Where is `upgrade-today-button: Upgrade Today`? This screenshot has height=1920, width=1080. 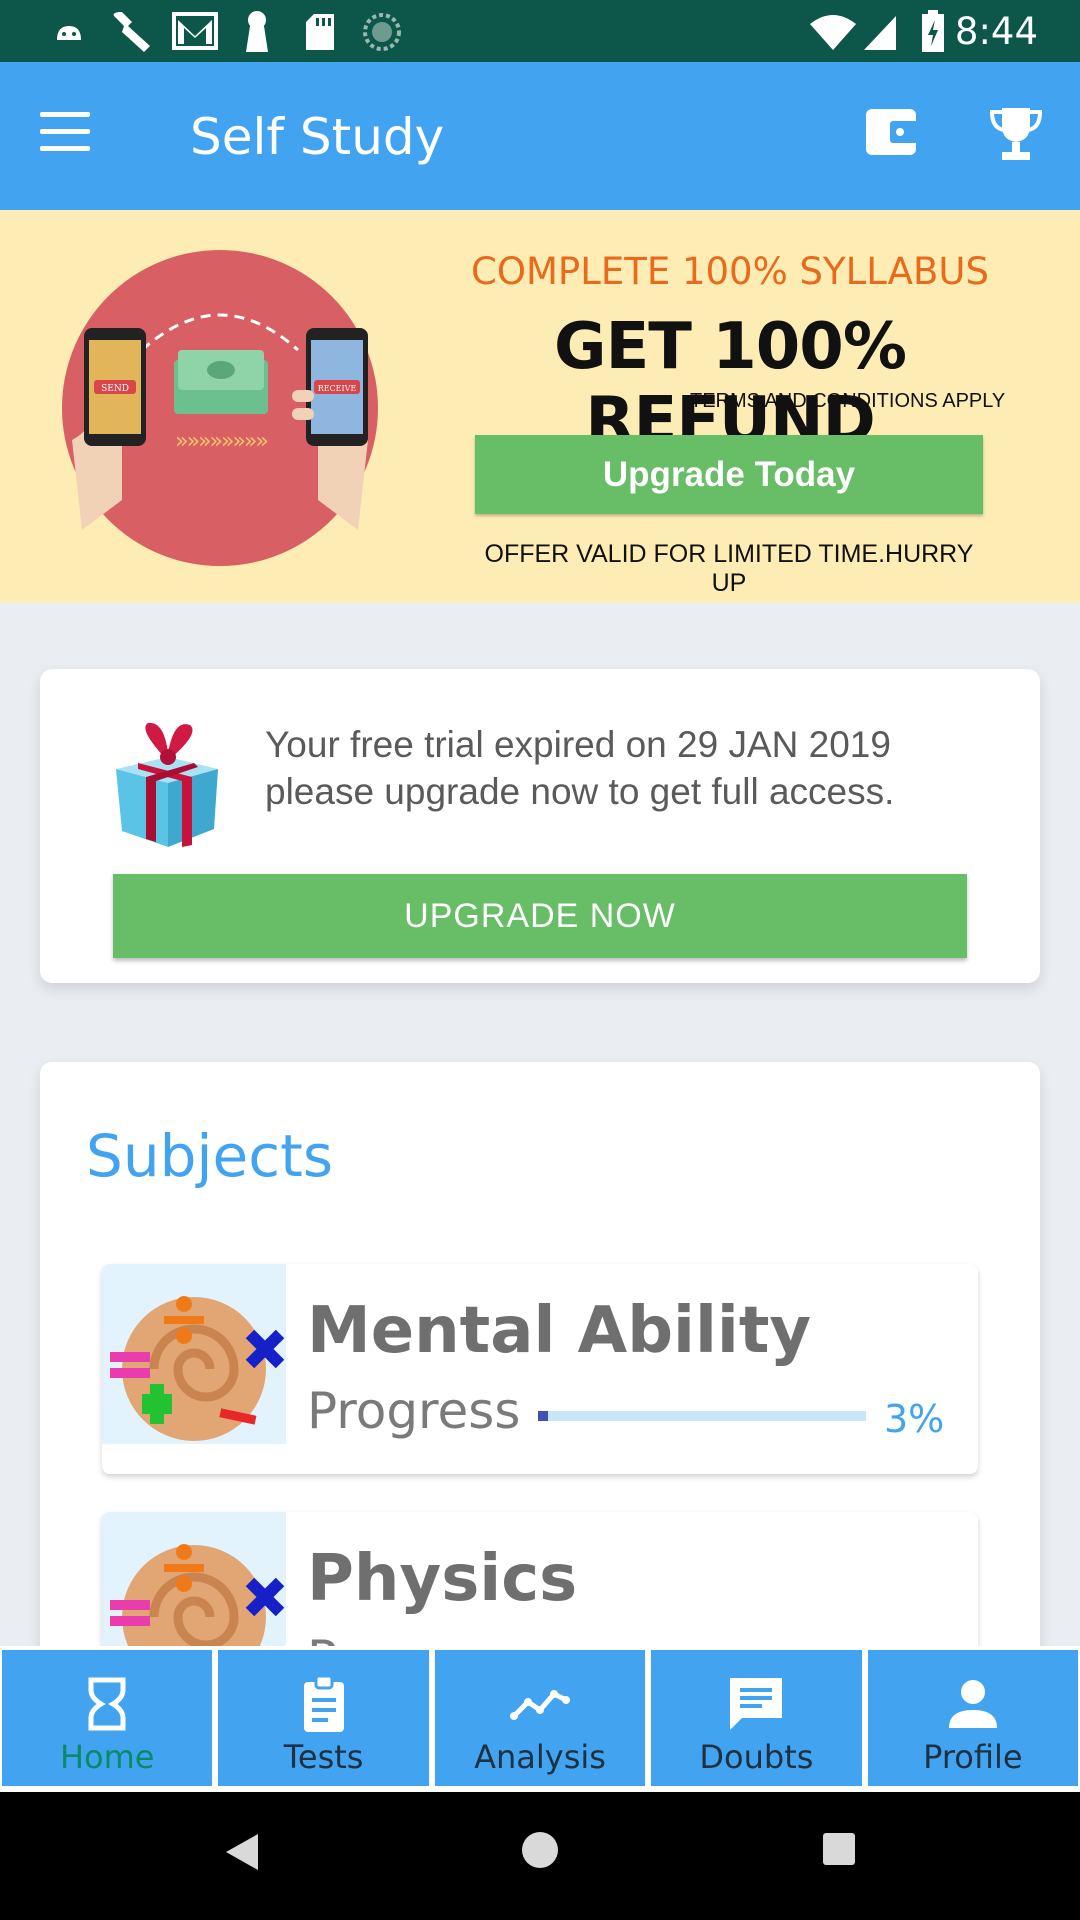
upgrade-today-button: Upgrade Today is located at coordinates (729, 474).